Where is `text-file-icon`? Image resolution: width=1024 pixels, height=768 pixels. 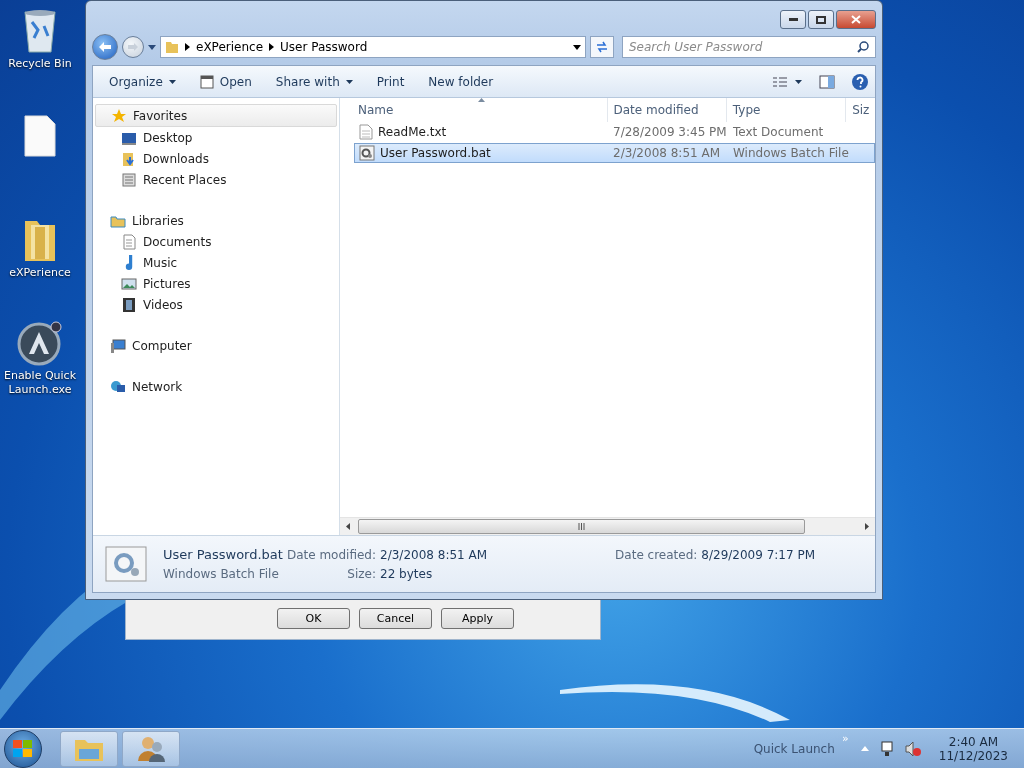 text-file-icon is located at coordinates (366, 132).